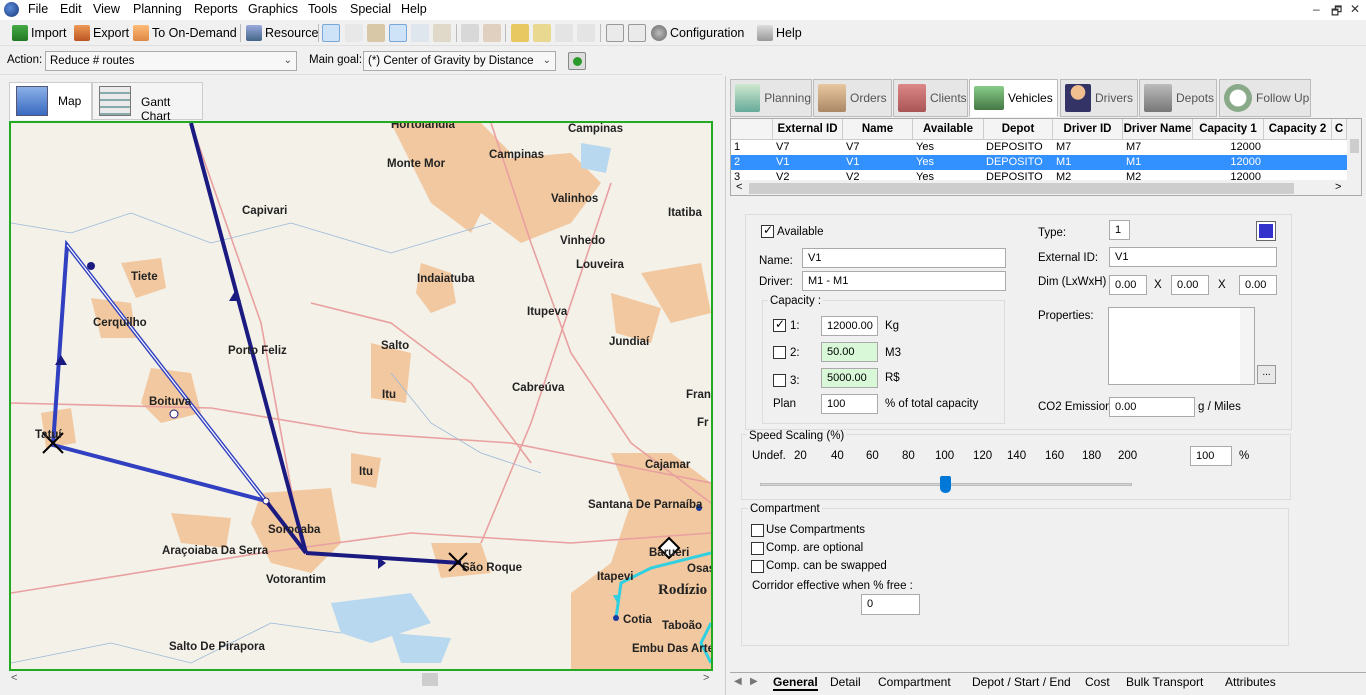  Describe the element at coordinates (890, 604) in the screenshot. I see `corridor-field: 0` at that location.